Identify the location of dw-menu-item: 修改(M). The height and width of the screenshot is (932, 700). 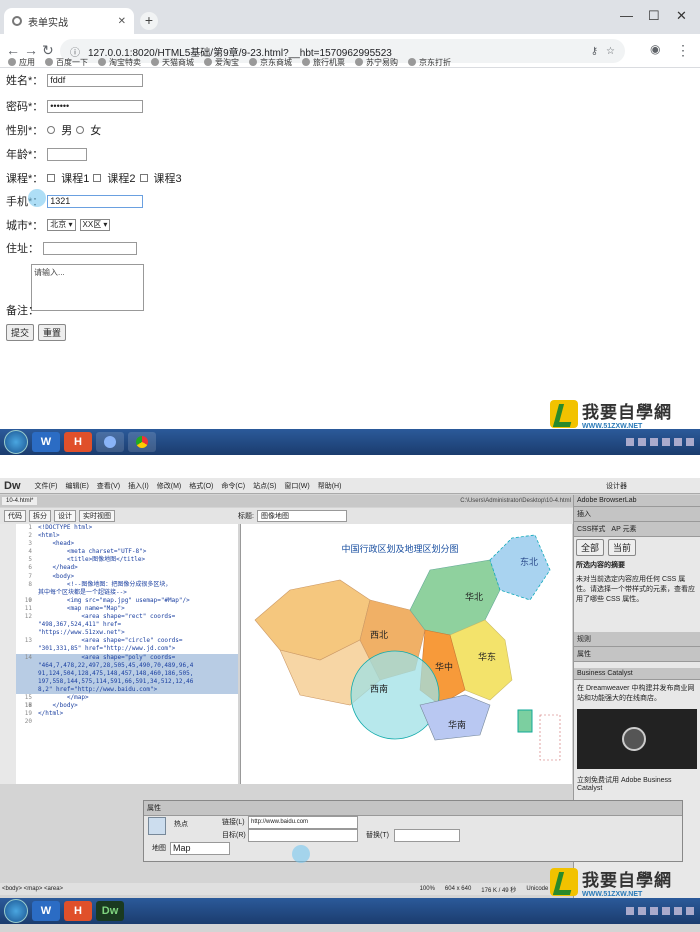
(169, 486).